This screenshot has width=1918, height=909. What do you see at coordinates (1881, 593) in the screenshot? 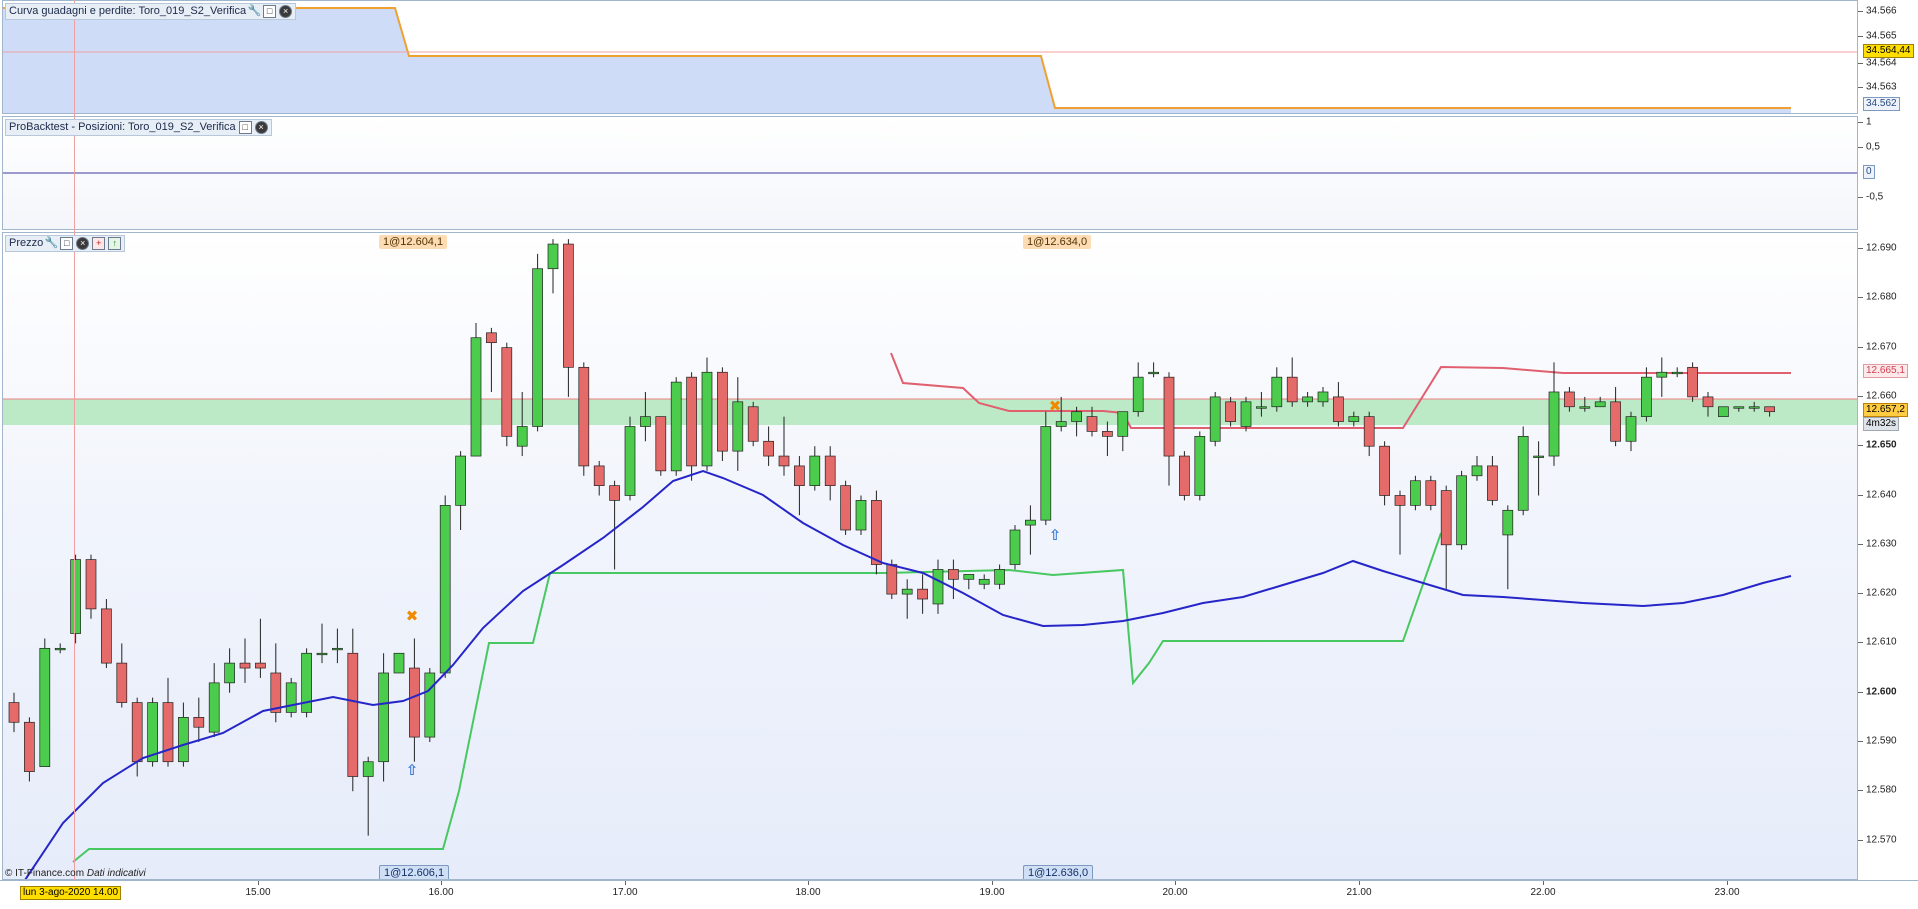
I see `price-tick: 12.620` at bounding box center [1881, 593].